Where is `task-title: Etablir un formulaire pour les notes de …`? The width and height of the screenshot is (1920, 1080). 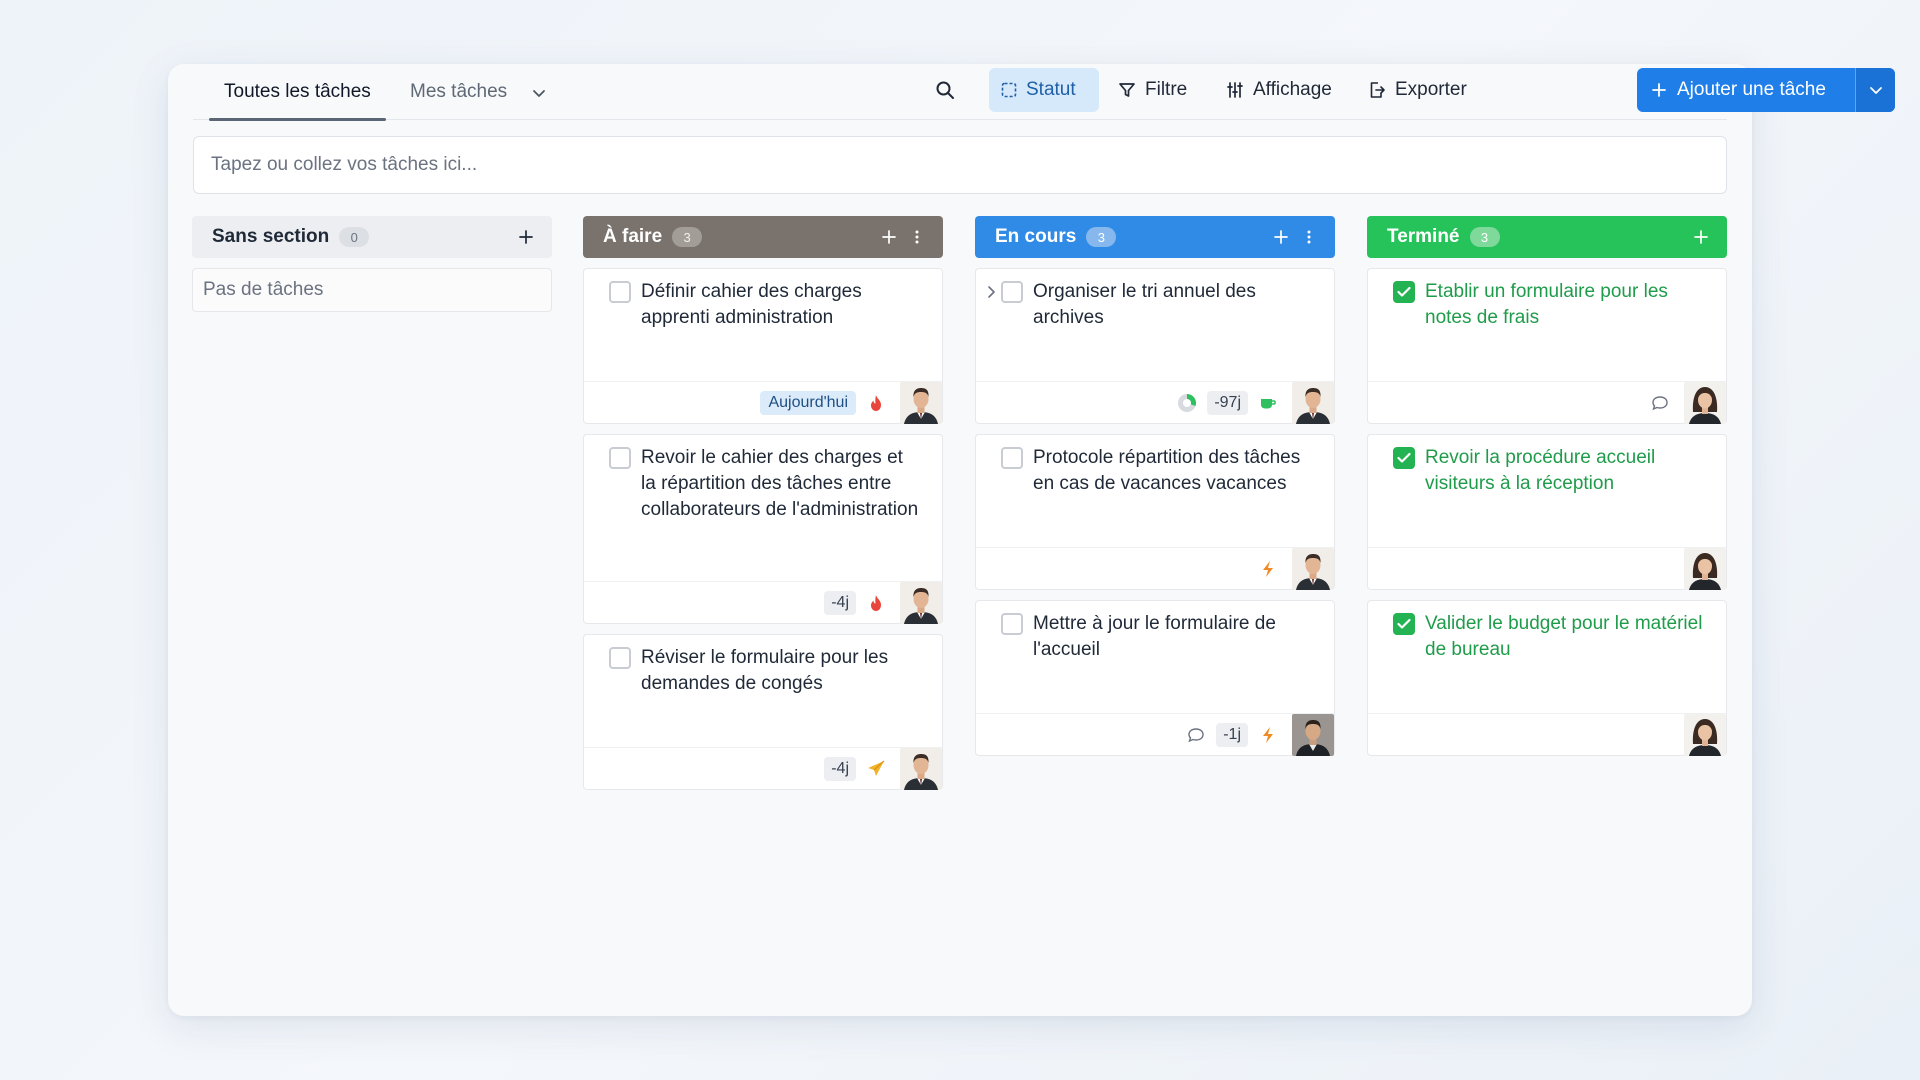 task-title: Etablir un formulaire pour les notes de … is located at coordinates (1546, 304).